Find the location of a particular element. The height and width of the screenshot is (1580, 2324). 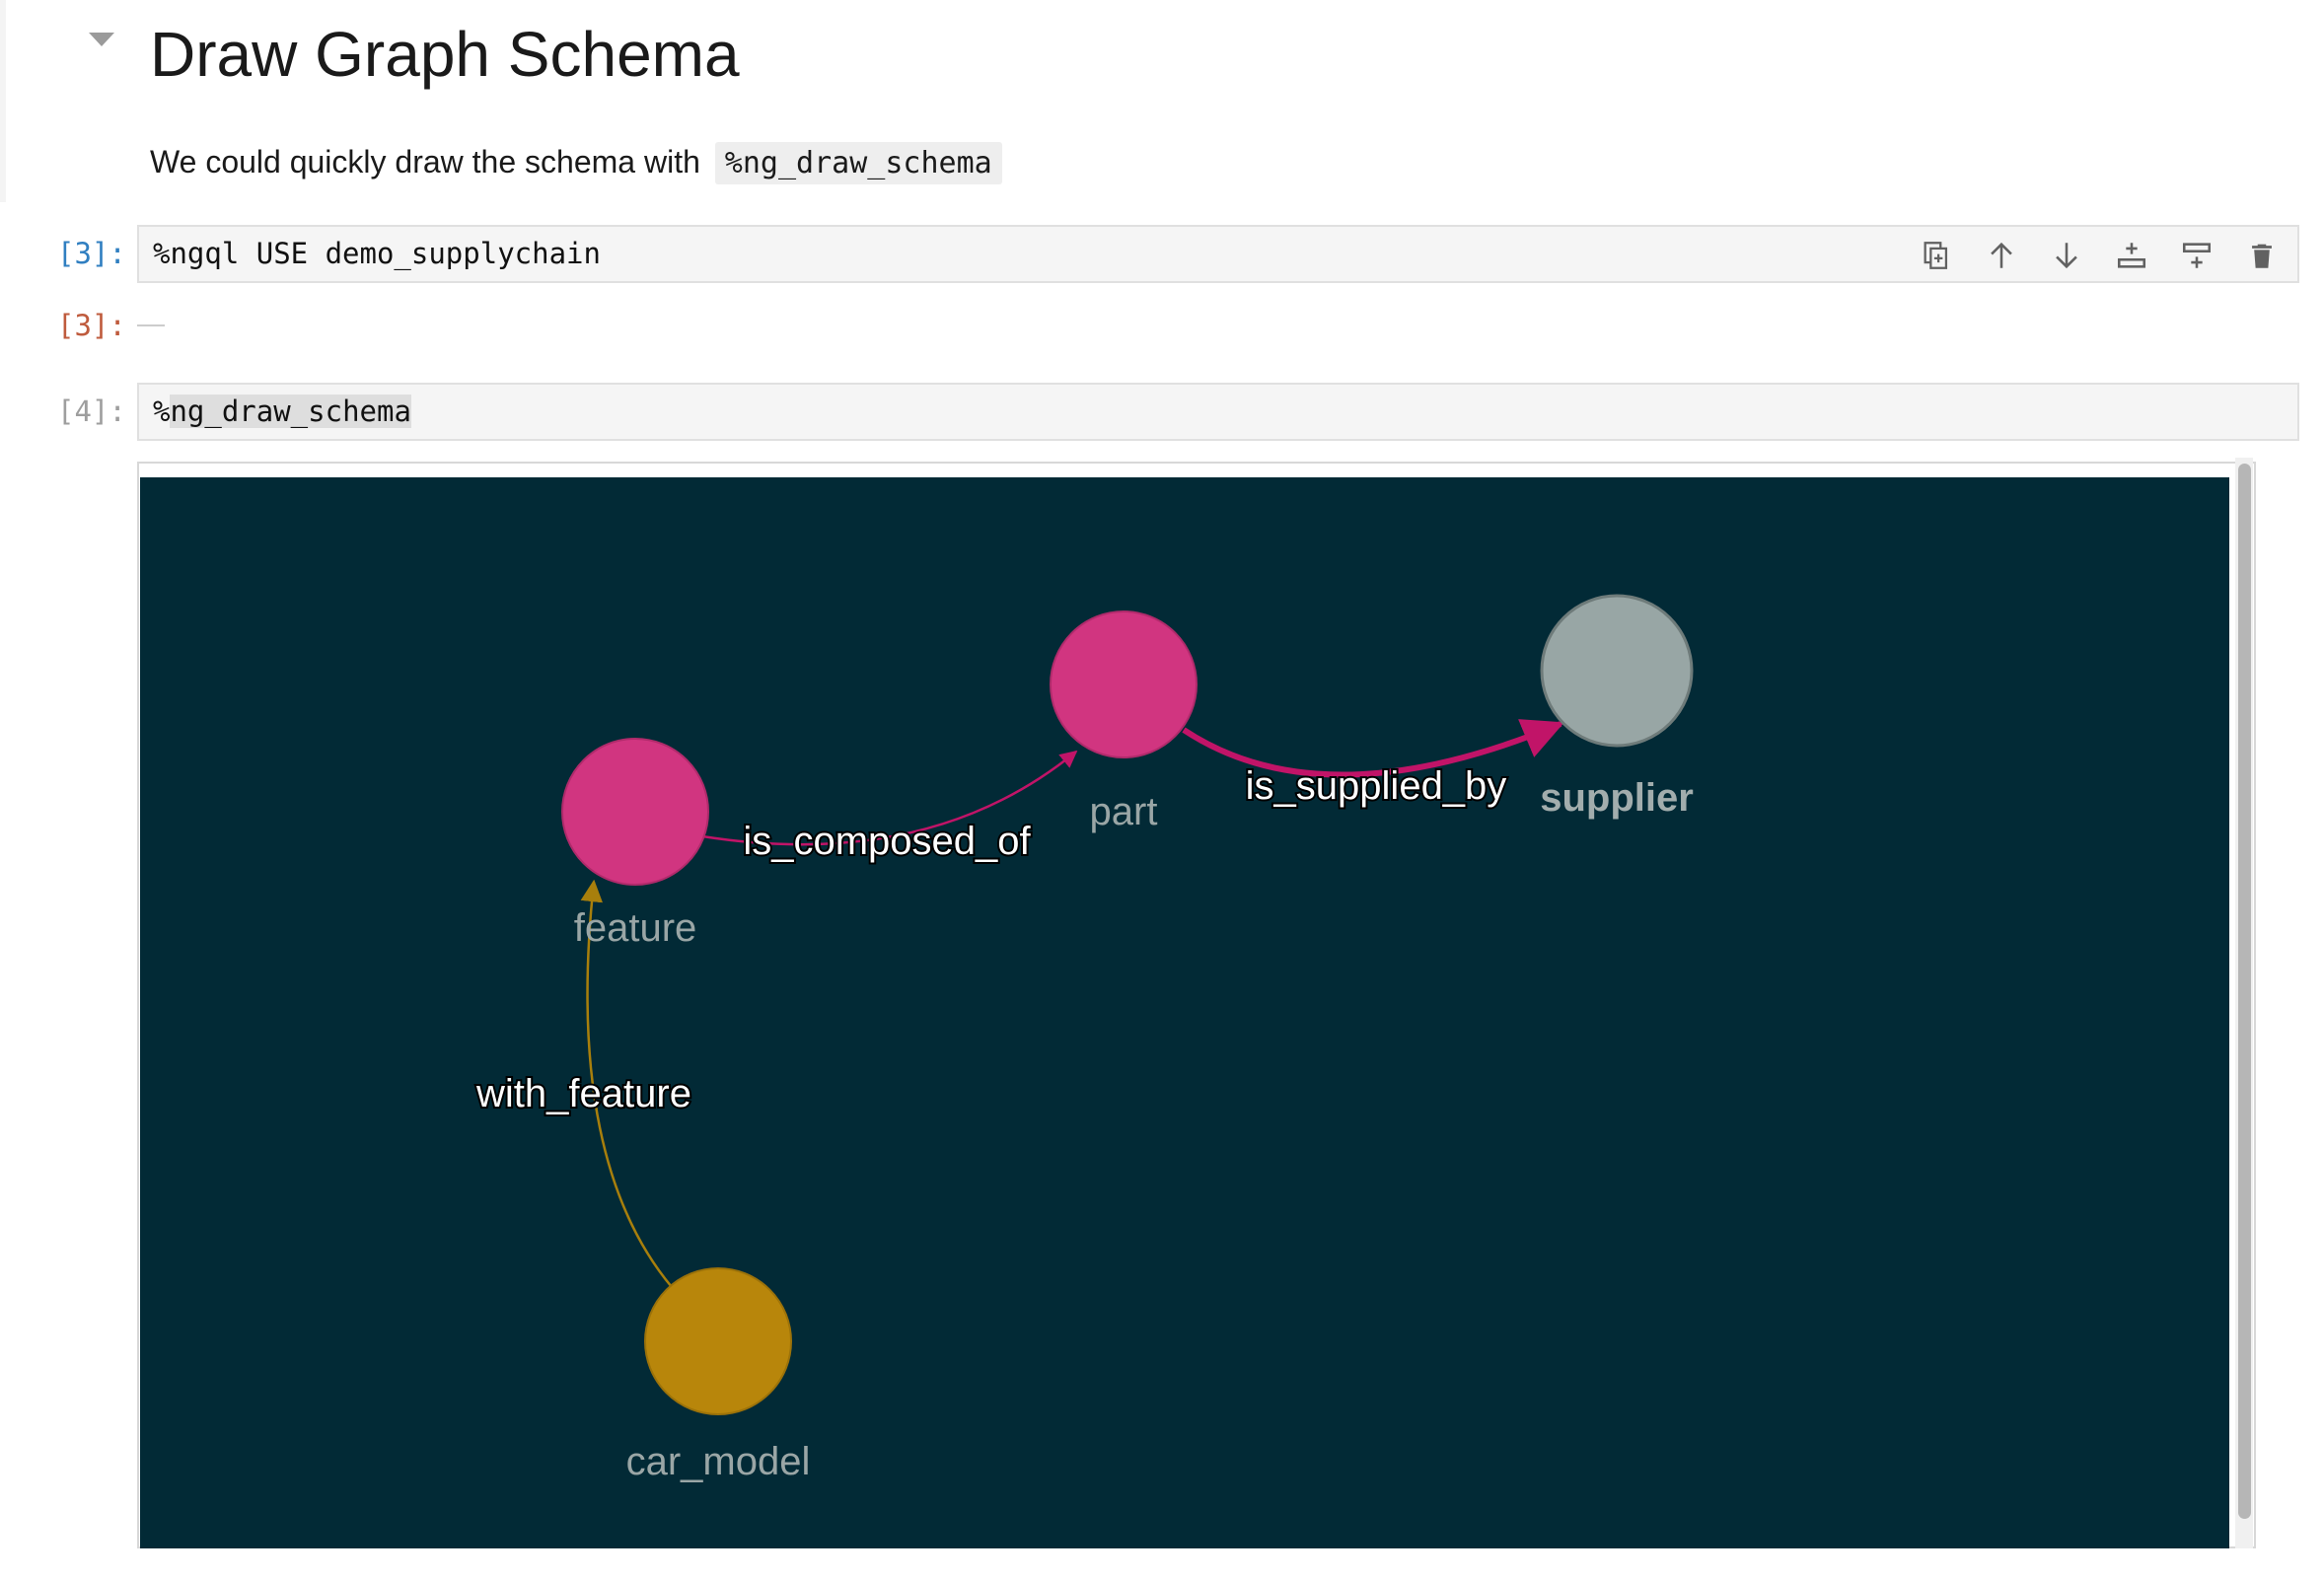

edge-label-with-feature: with_feature is located at coordinates (583, 1094).